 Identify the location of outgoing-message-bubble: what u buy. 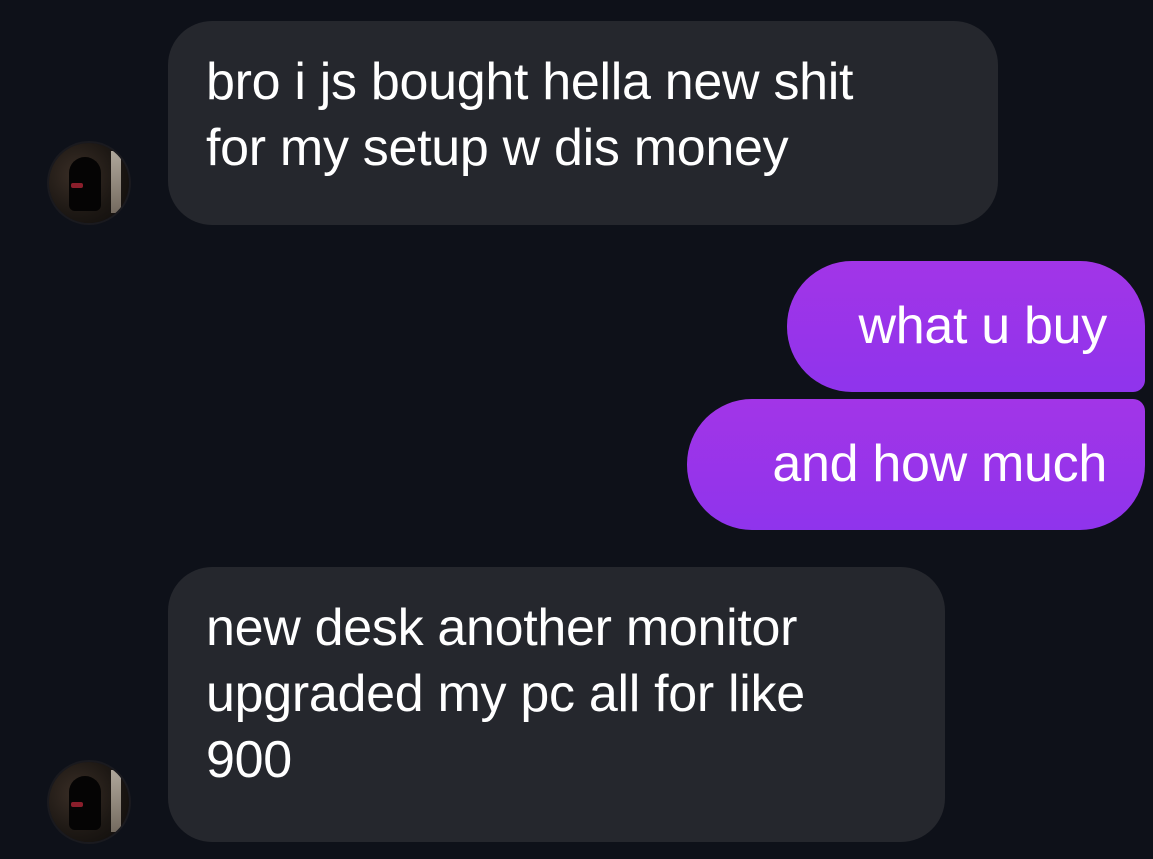
(966, 326).